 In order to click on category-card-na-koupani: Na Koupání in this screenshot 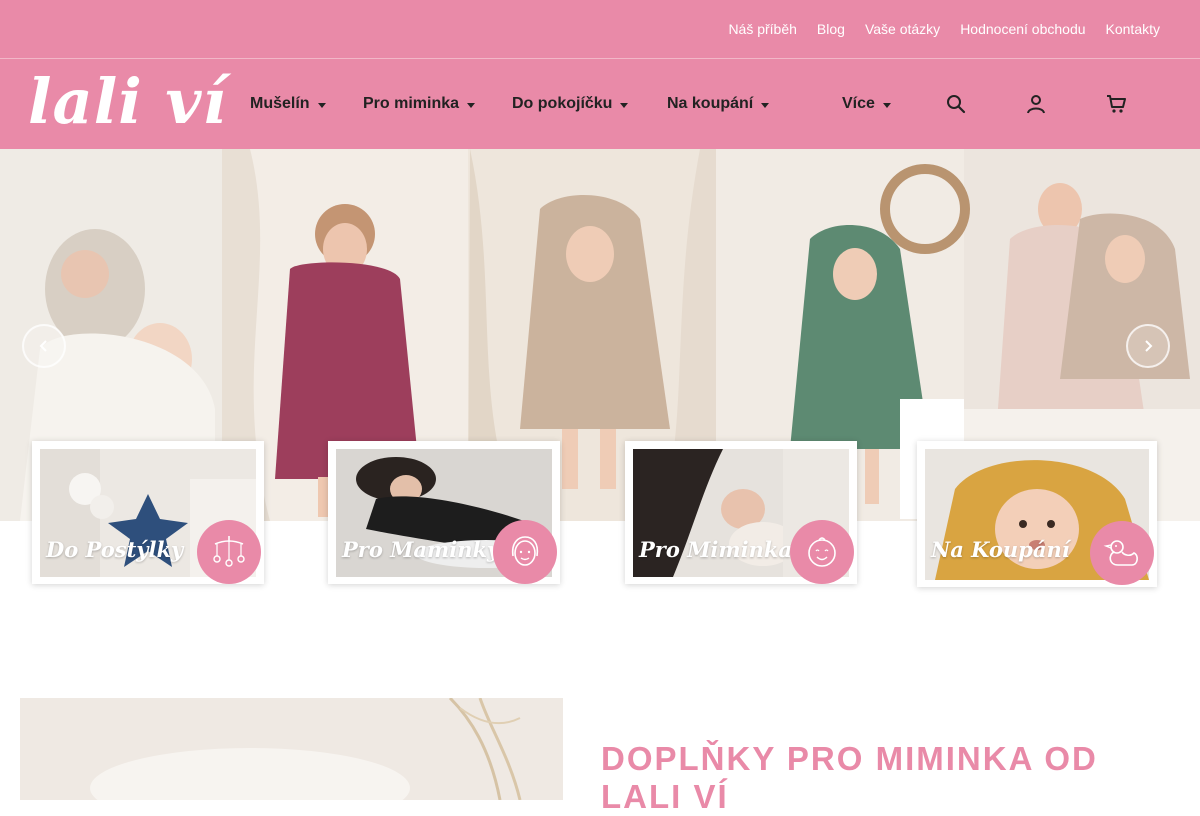, I will do `click(1037, 514)`.